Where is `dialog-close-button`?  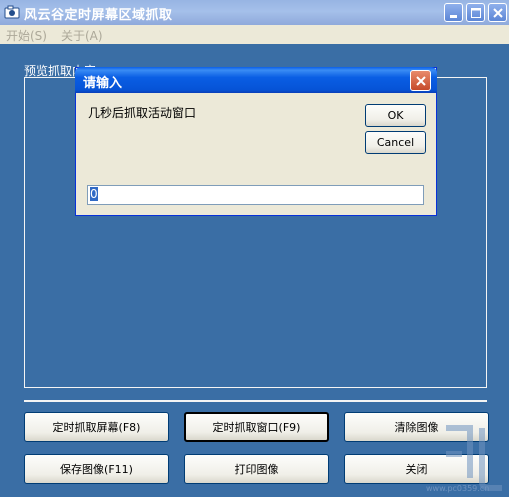 dialog-close-button is located at coordinates (420, 80).